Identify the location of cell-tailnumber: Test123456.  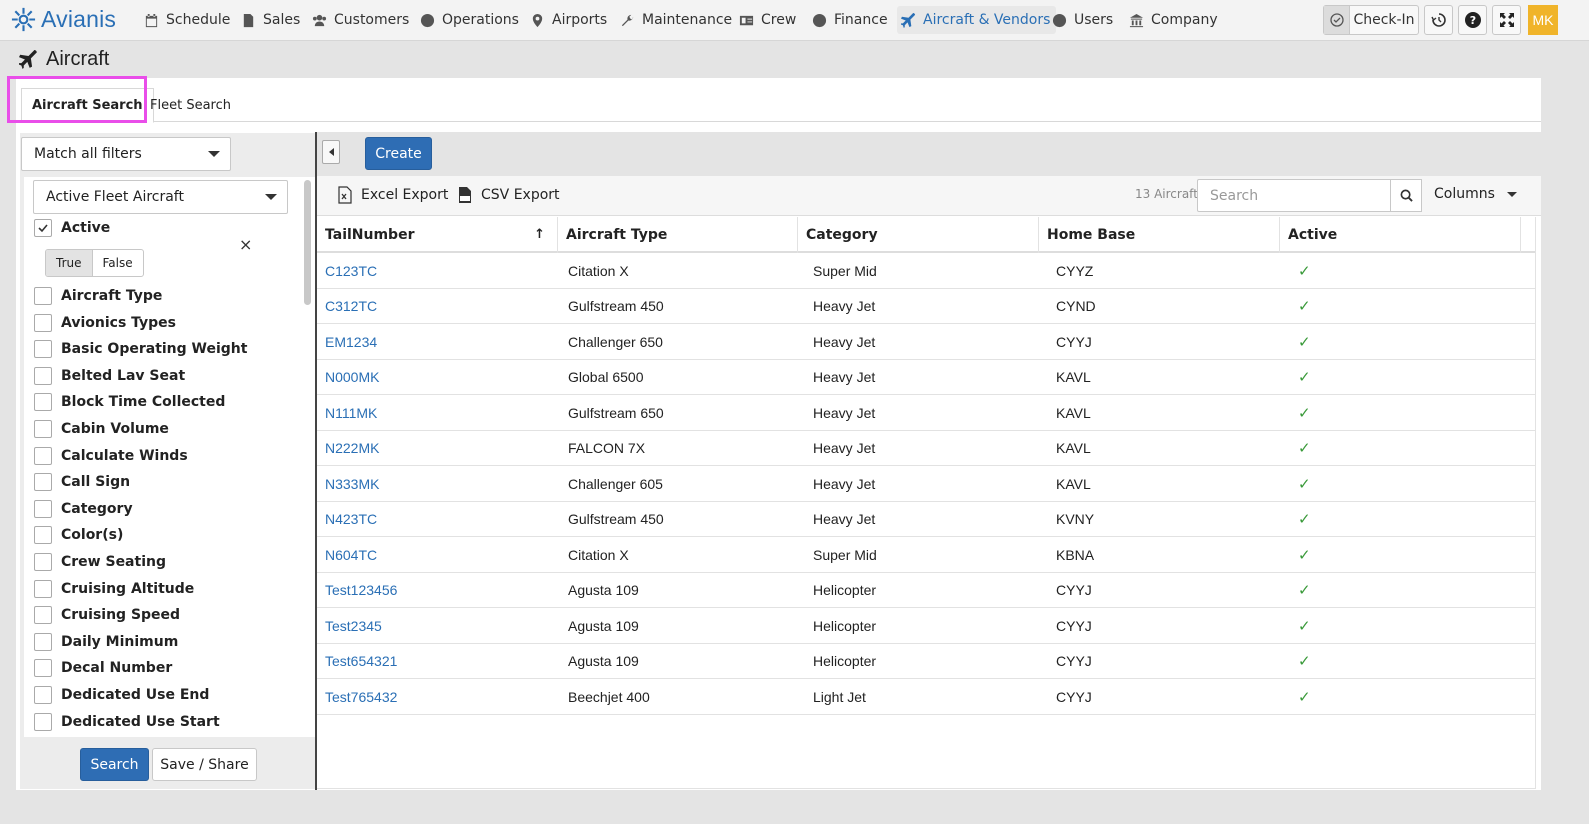
(361, 590).